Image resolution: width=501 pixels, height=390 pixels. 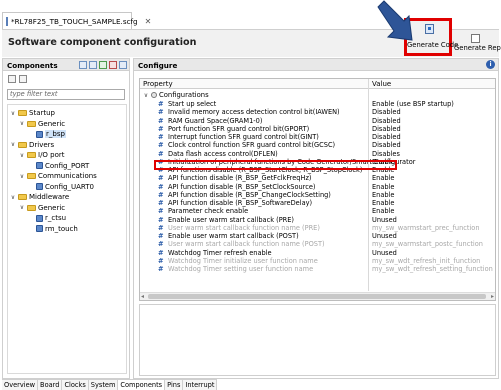 I want to click on property-value: my_sw_warmstart_prec_function, so click(x=426, y=228).